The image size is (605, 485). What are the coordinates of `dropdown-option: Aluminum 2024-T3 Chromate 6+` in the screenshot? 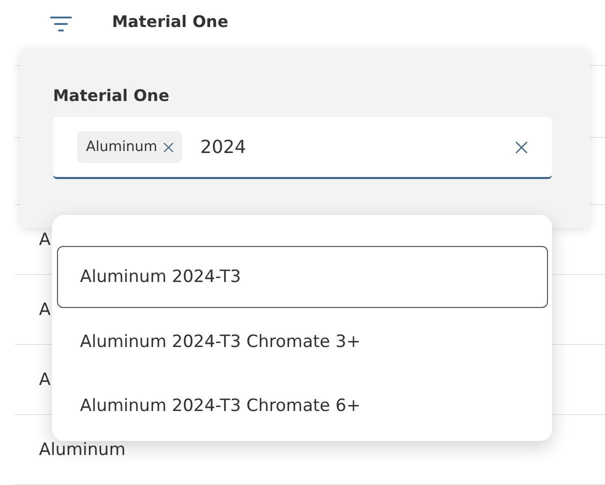 It's located at (302, 406).